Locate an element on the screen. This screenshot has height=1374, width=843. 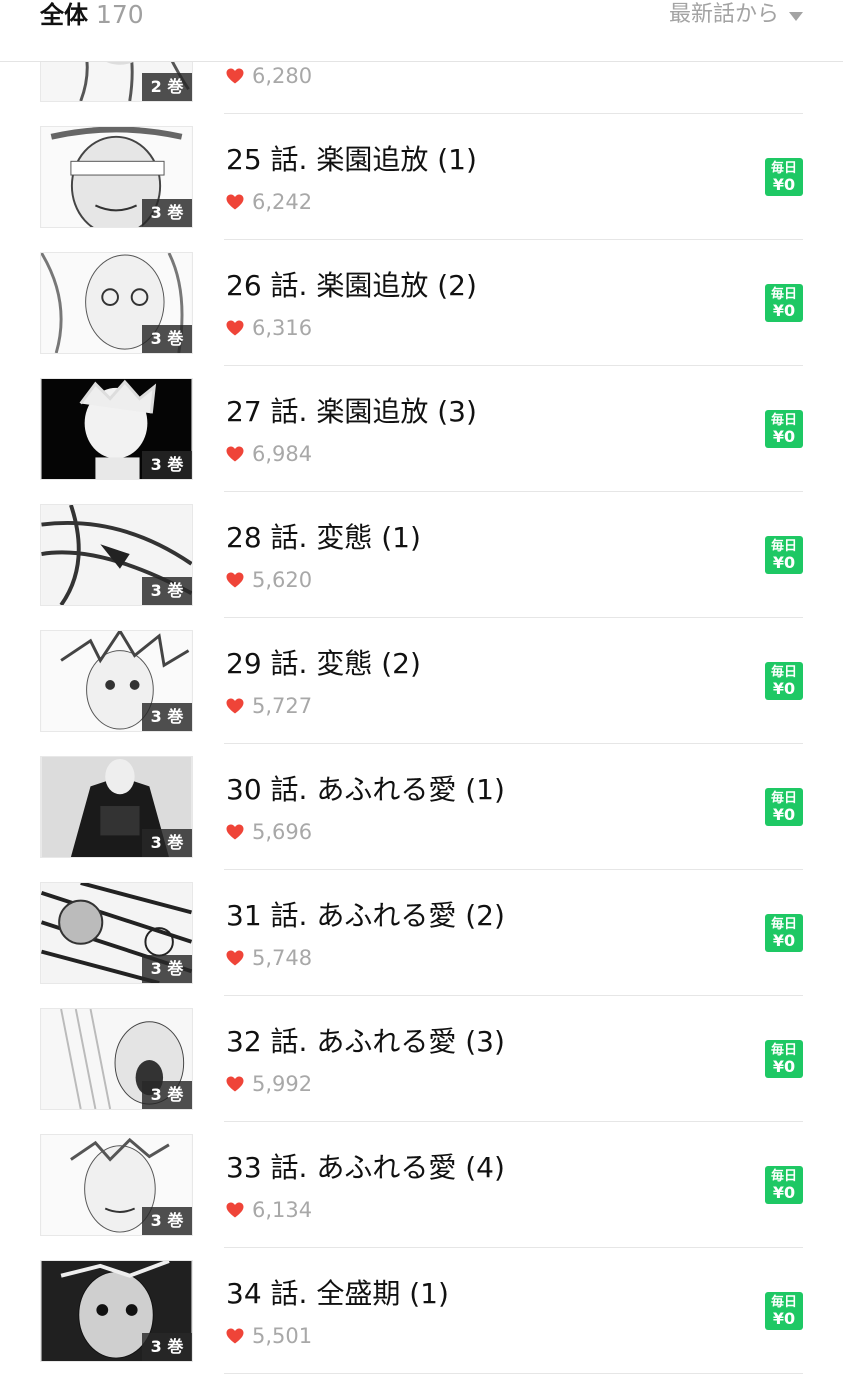
likes: 5,992 is located at coordinates (269, 1084).